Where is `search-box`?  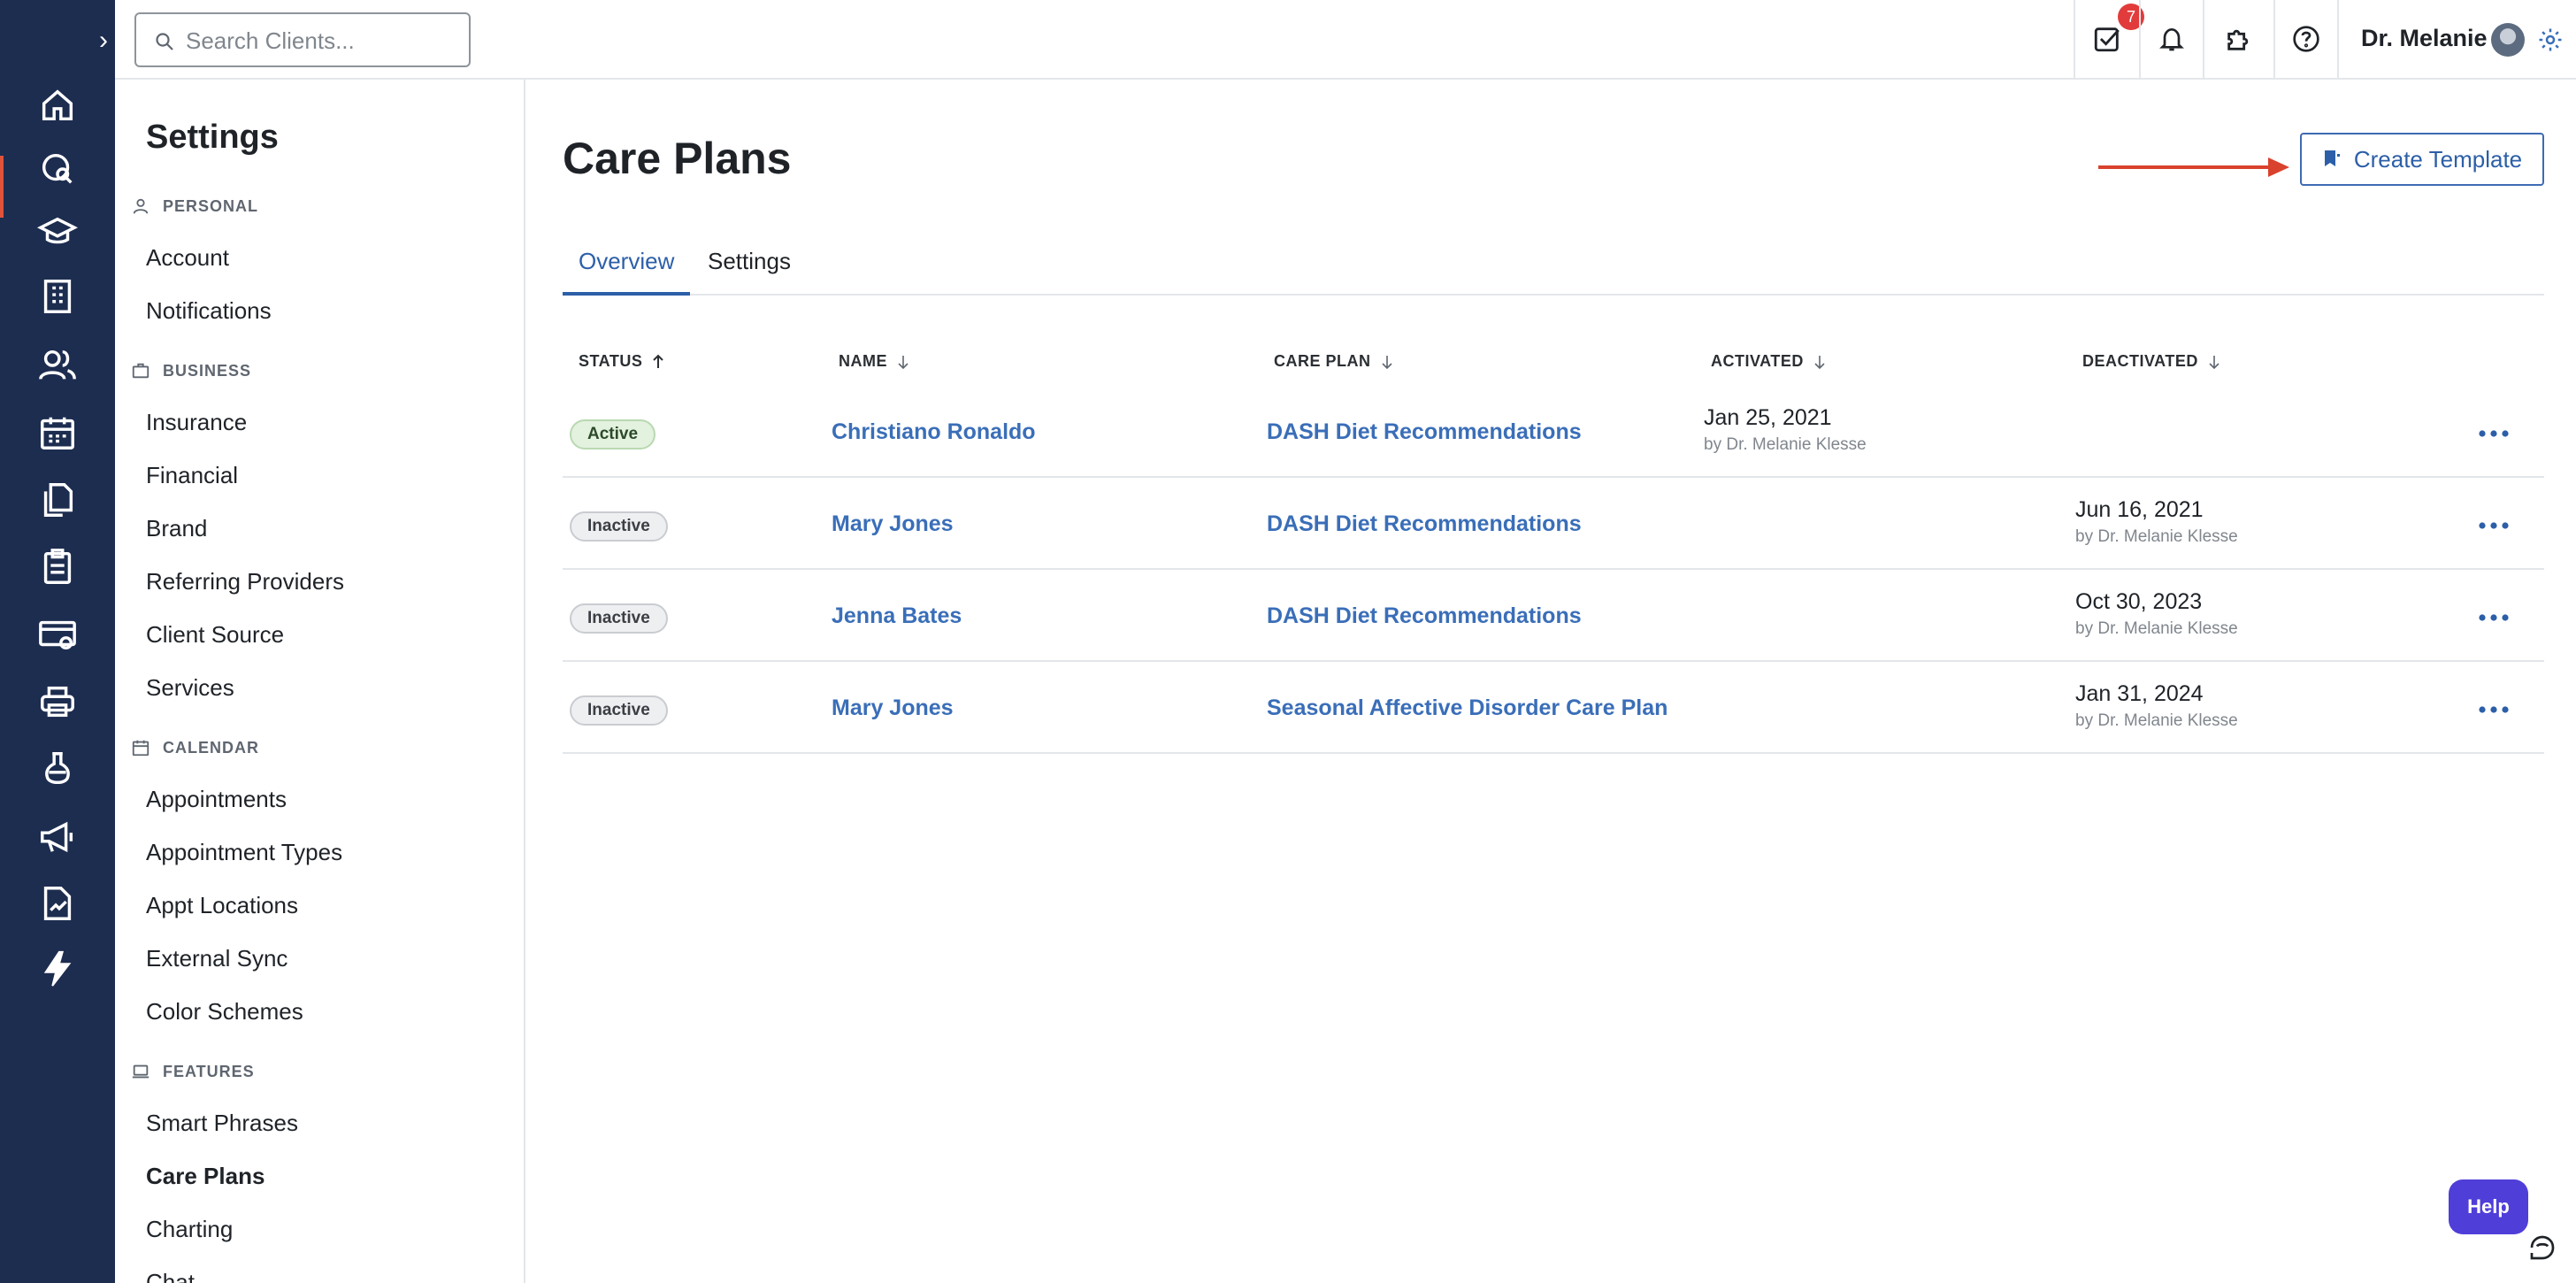
search-box is located at coordinates (302, 39).